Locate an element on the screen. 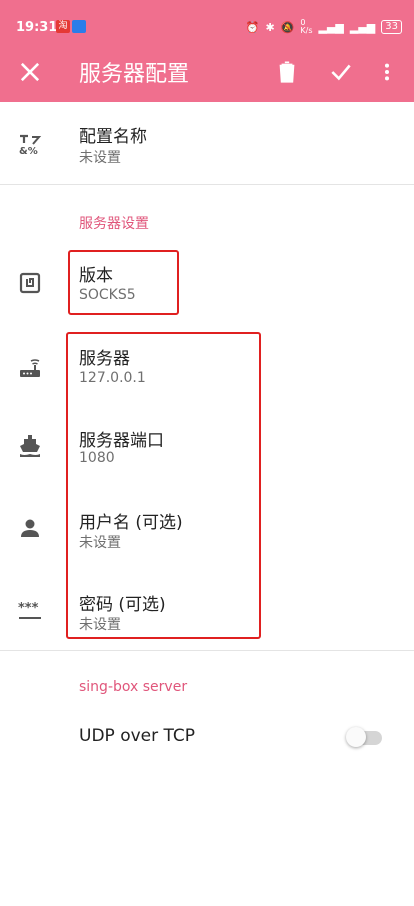 This screenshot has width=414, height=906. page-title: 服务器配置 is located at coordinates (134, 74).